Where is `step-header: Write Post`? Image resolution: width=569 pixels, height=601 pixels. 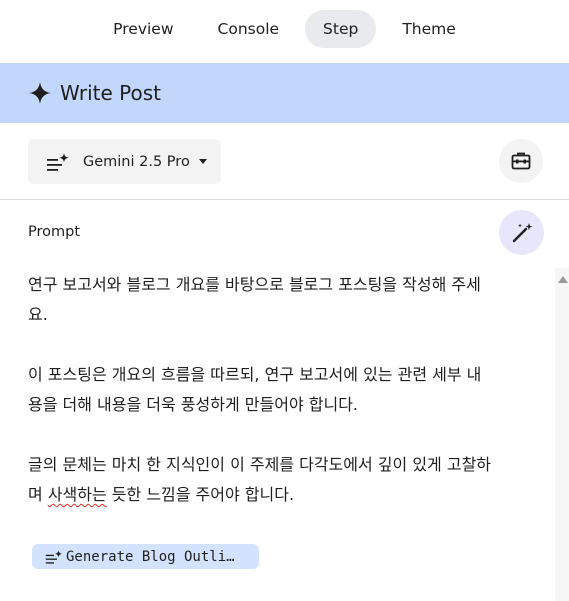 step-header: Write Post is located at coordinates (284, 93).